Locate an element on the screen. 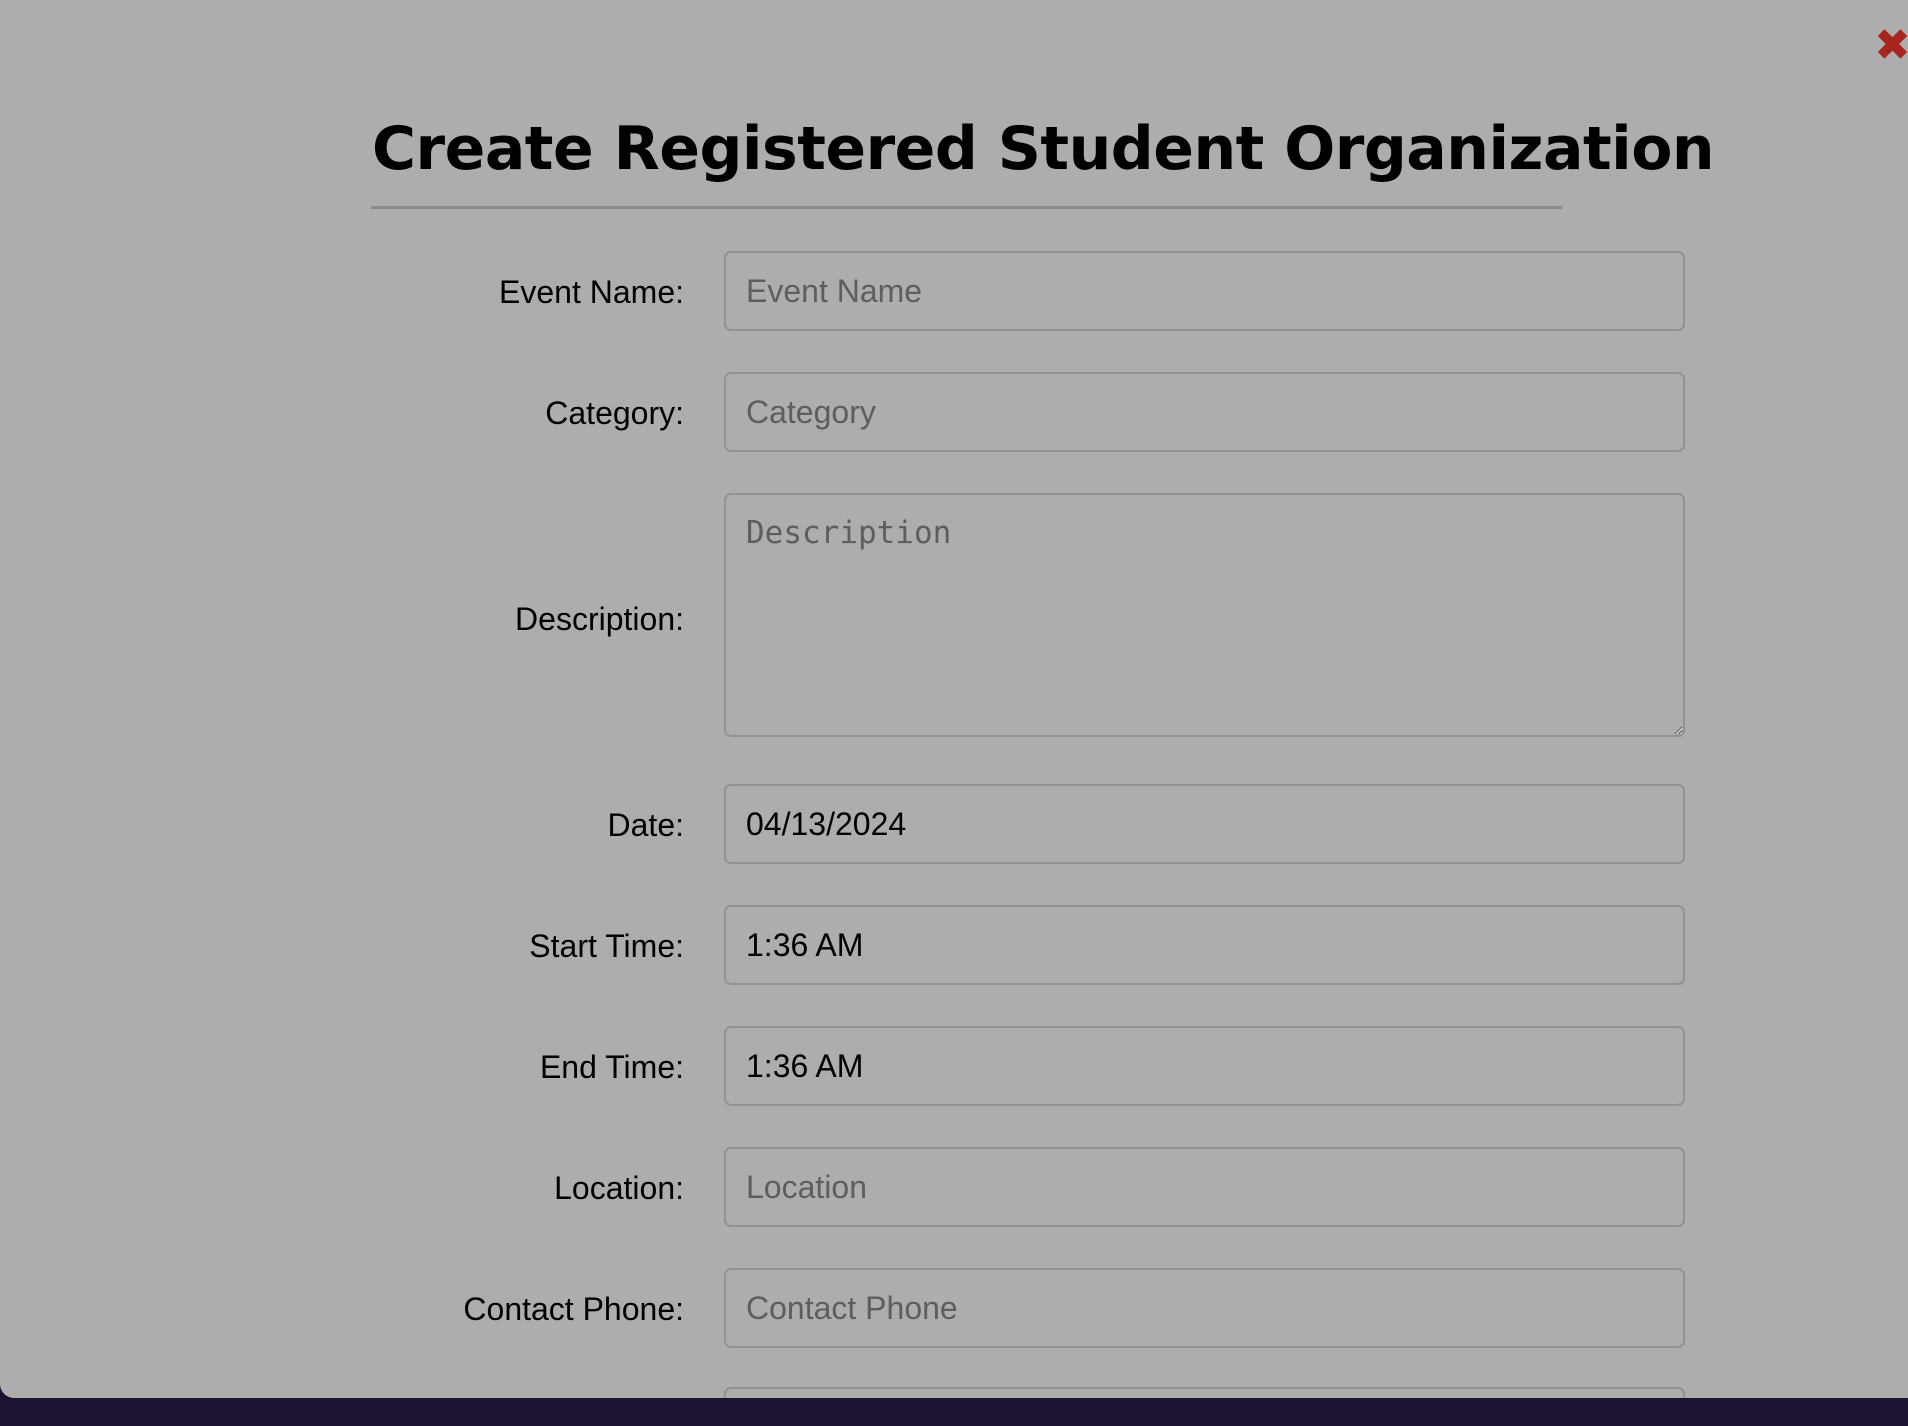 This screenshot has height=1426, width=1908. page-title: Create Registered Student Organization is located at coordinates (1043, 149).